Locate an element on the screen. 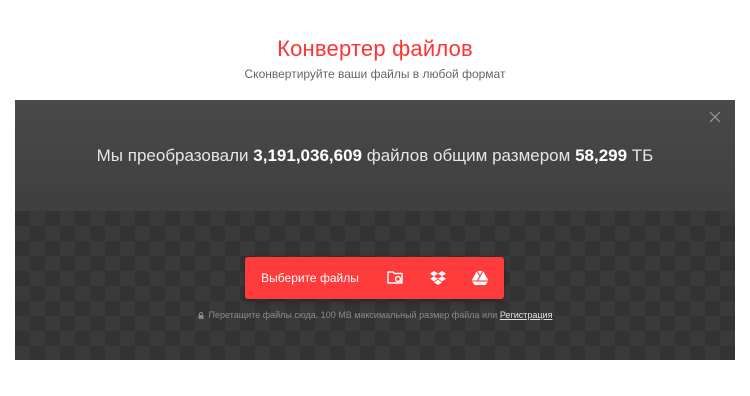  size-unit: ТБ is located at coordinates (642, 155).